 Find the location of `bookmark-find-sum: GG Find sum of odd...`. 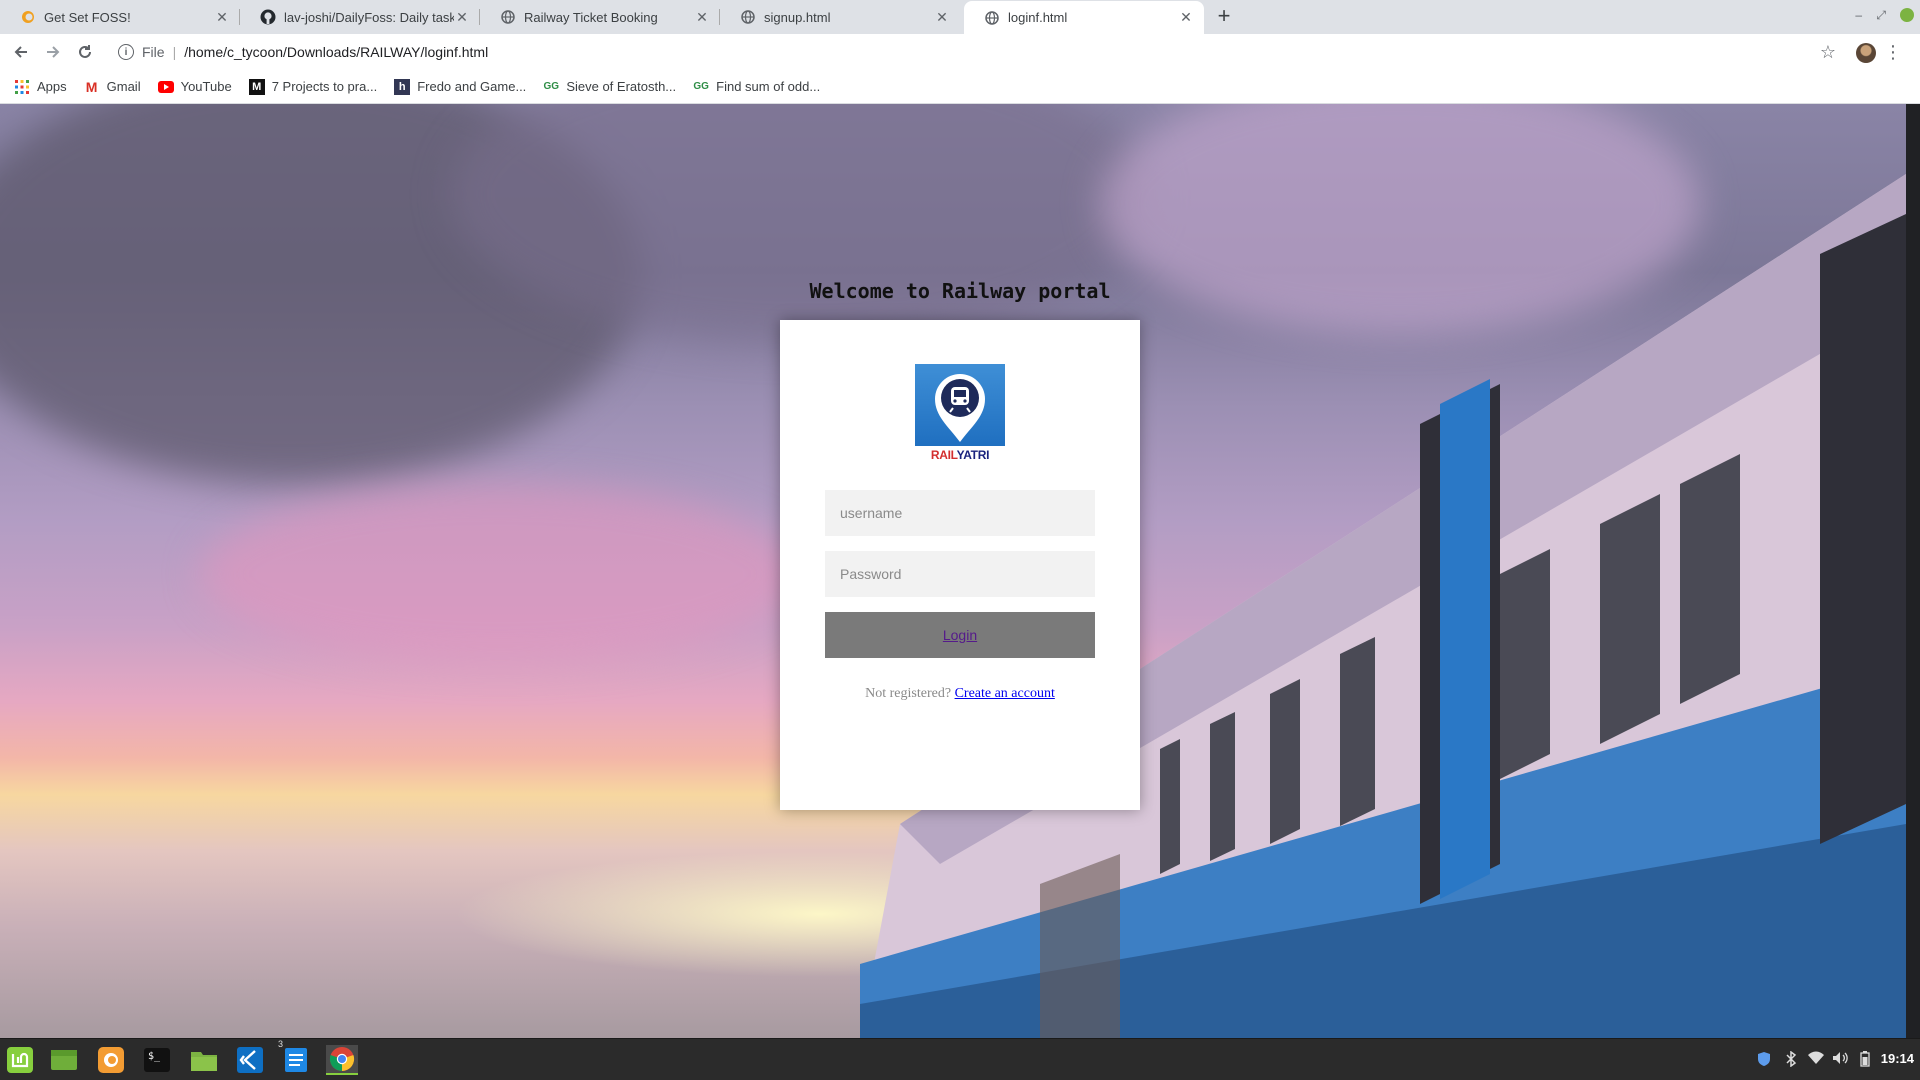

bookmark-find-sum: GG Find sum of odd... is located at coordinates (756, 87).